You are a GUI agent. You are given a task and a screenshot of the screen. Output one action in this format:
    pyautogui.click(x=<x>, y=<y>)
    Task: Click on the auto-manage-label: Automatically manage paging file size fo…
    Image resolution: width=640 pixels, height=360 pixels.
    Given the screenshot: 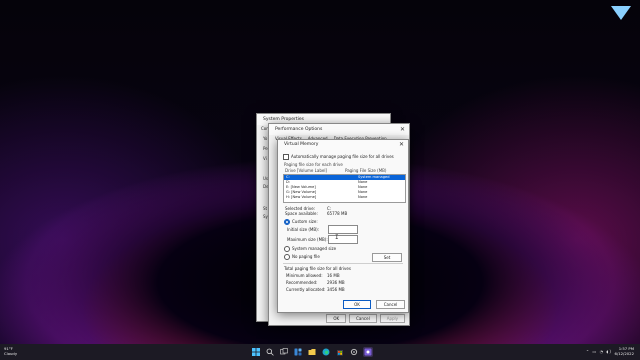 What is the action you would take?
    pyautogui.click(x=342, y=156)
    